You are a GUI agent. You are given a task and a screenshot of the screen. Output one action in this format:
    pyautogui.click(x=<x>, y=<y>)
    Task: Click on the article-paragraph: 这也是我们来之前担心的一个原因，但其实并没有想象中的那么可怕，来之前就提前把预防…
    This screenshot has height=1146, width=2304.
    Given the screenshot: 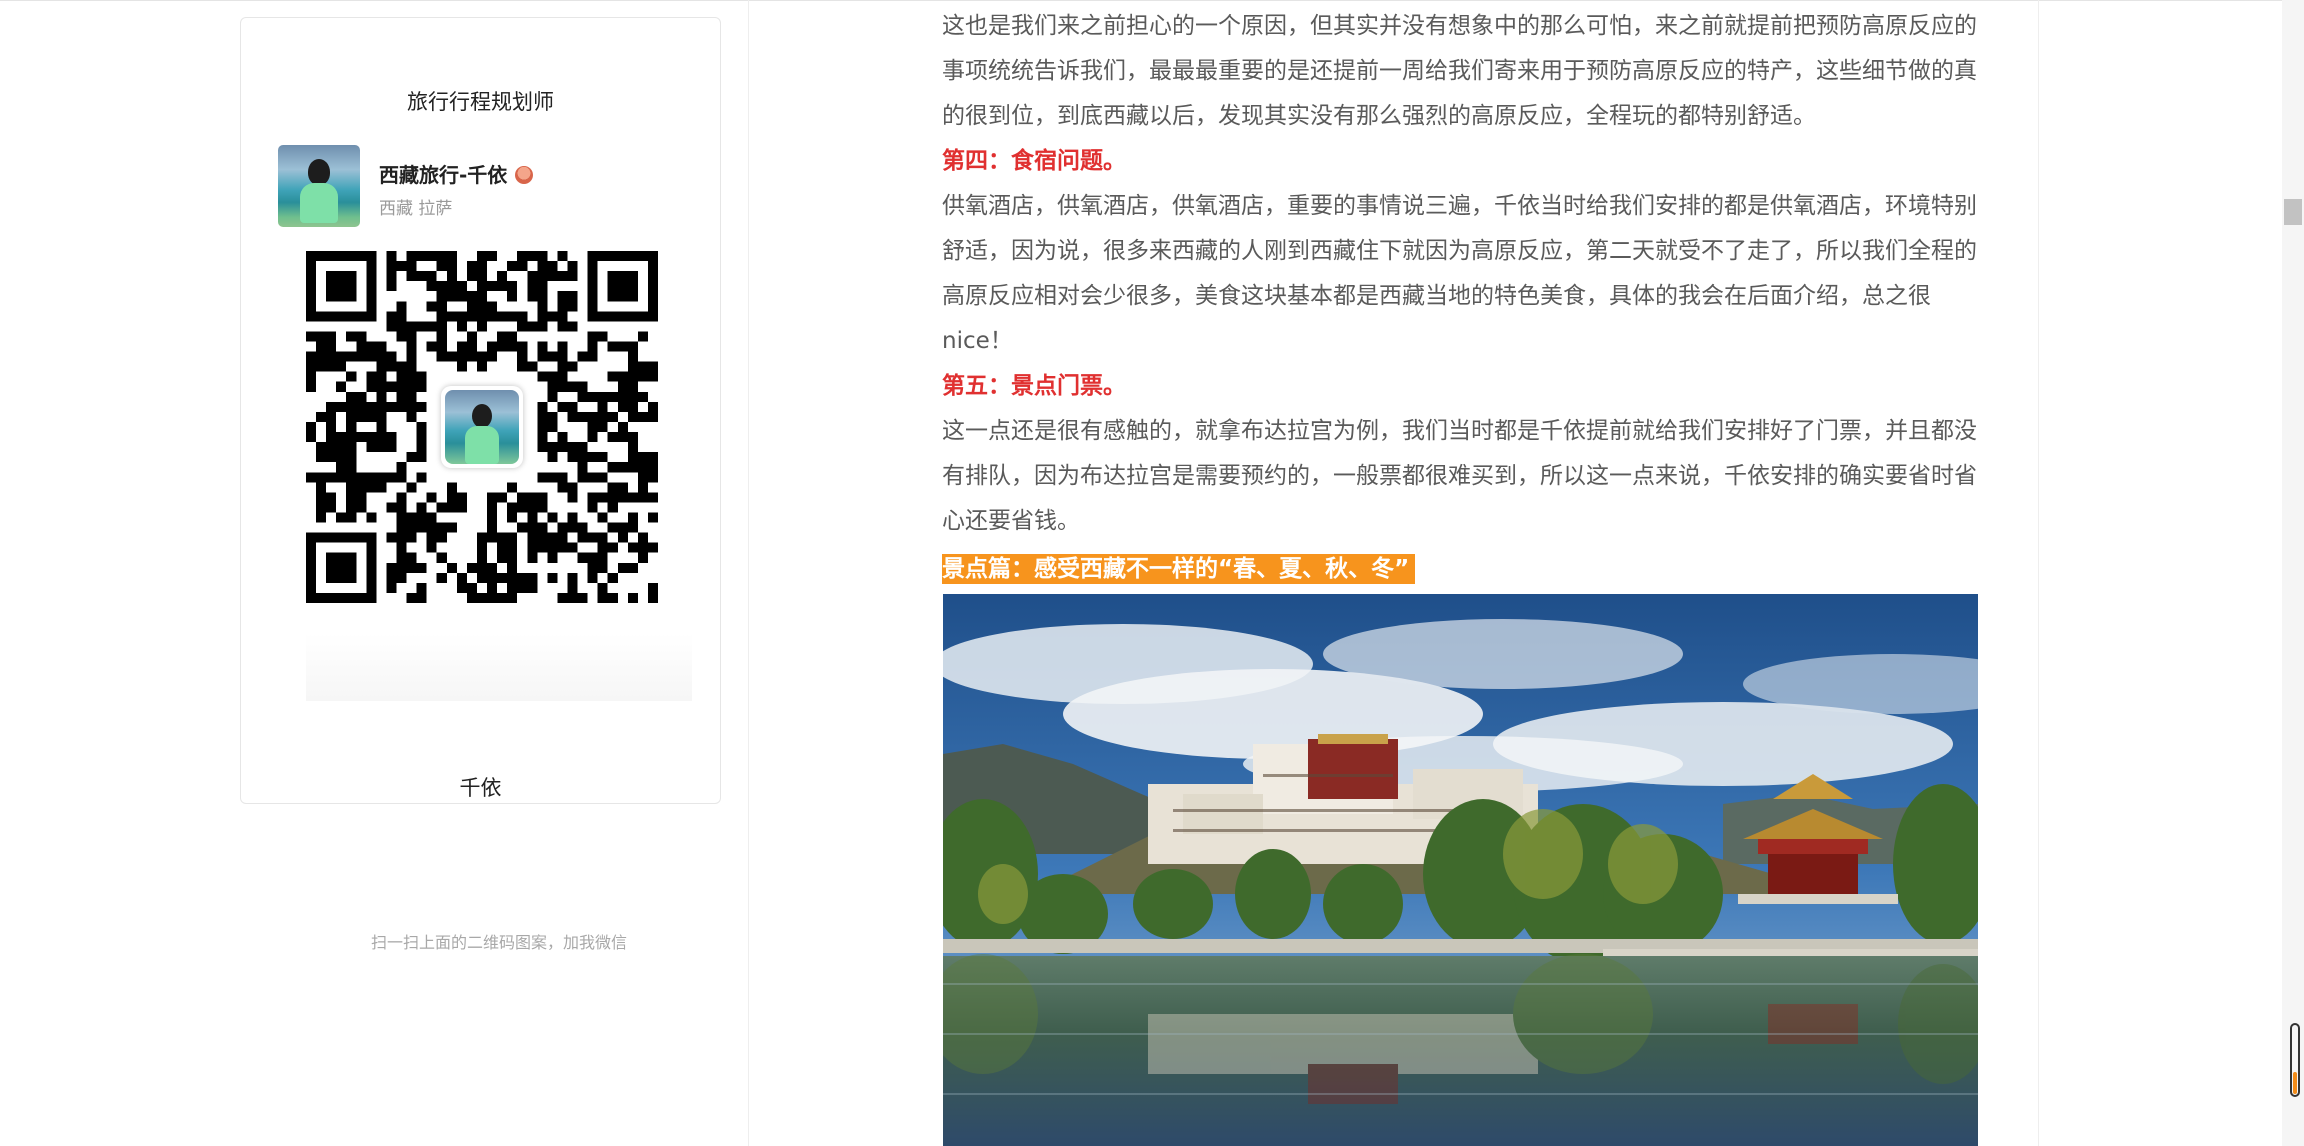 What is the action you would take?
    pyautogui.click(x=1459, y=71)
    